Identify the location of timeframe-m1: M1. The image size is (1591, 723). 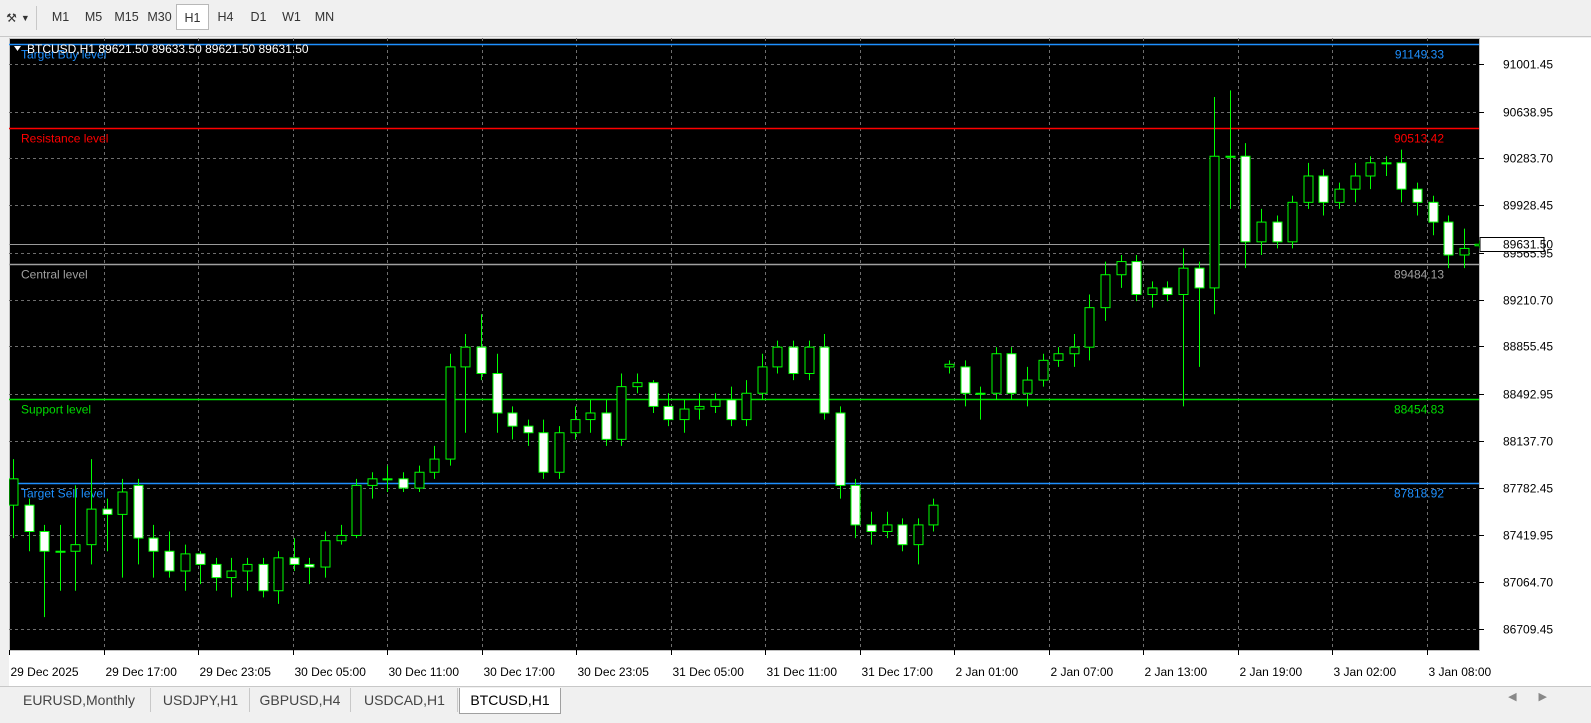
(60, 17).